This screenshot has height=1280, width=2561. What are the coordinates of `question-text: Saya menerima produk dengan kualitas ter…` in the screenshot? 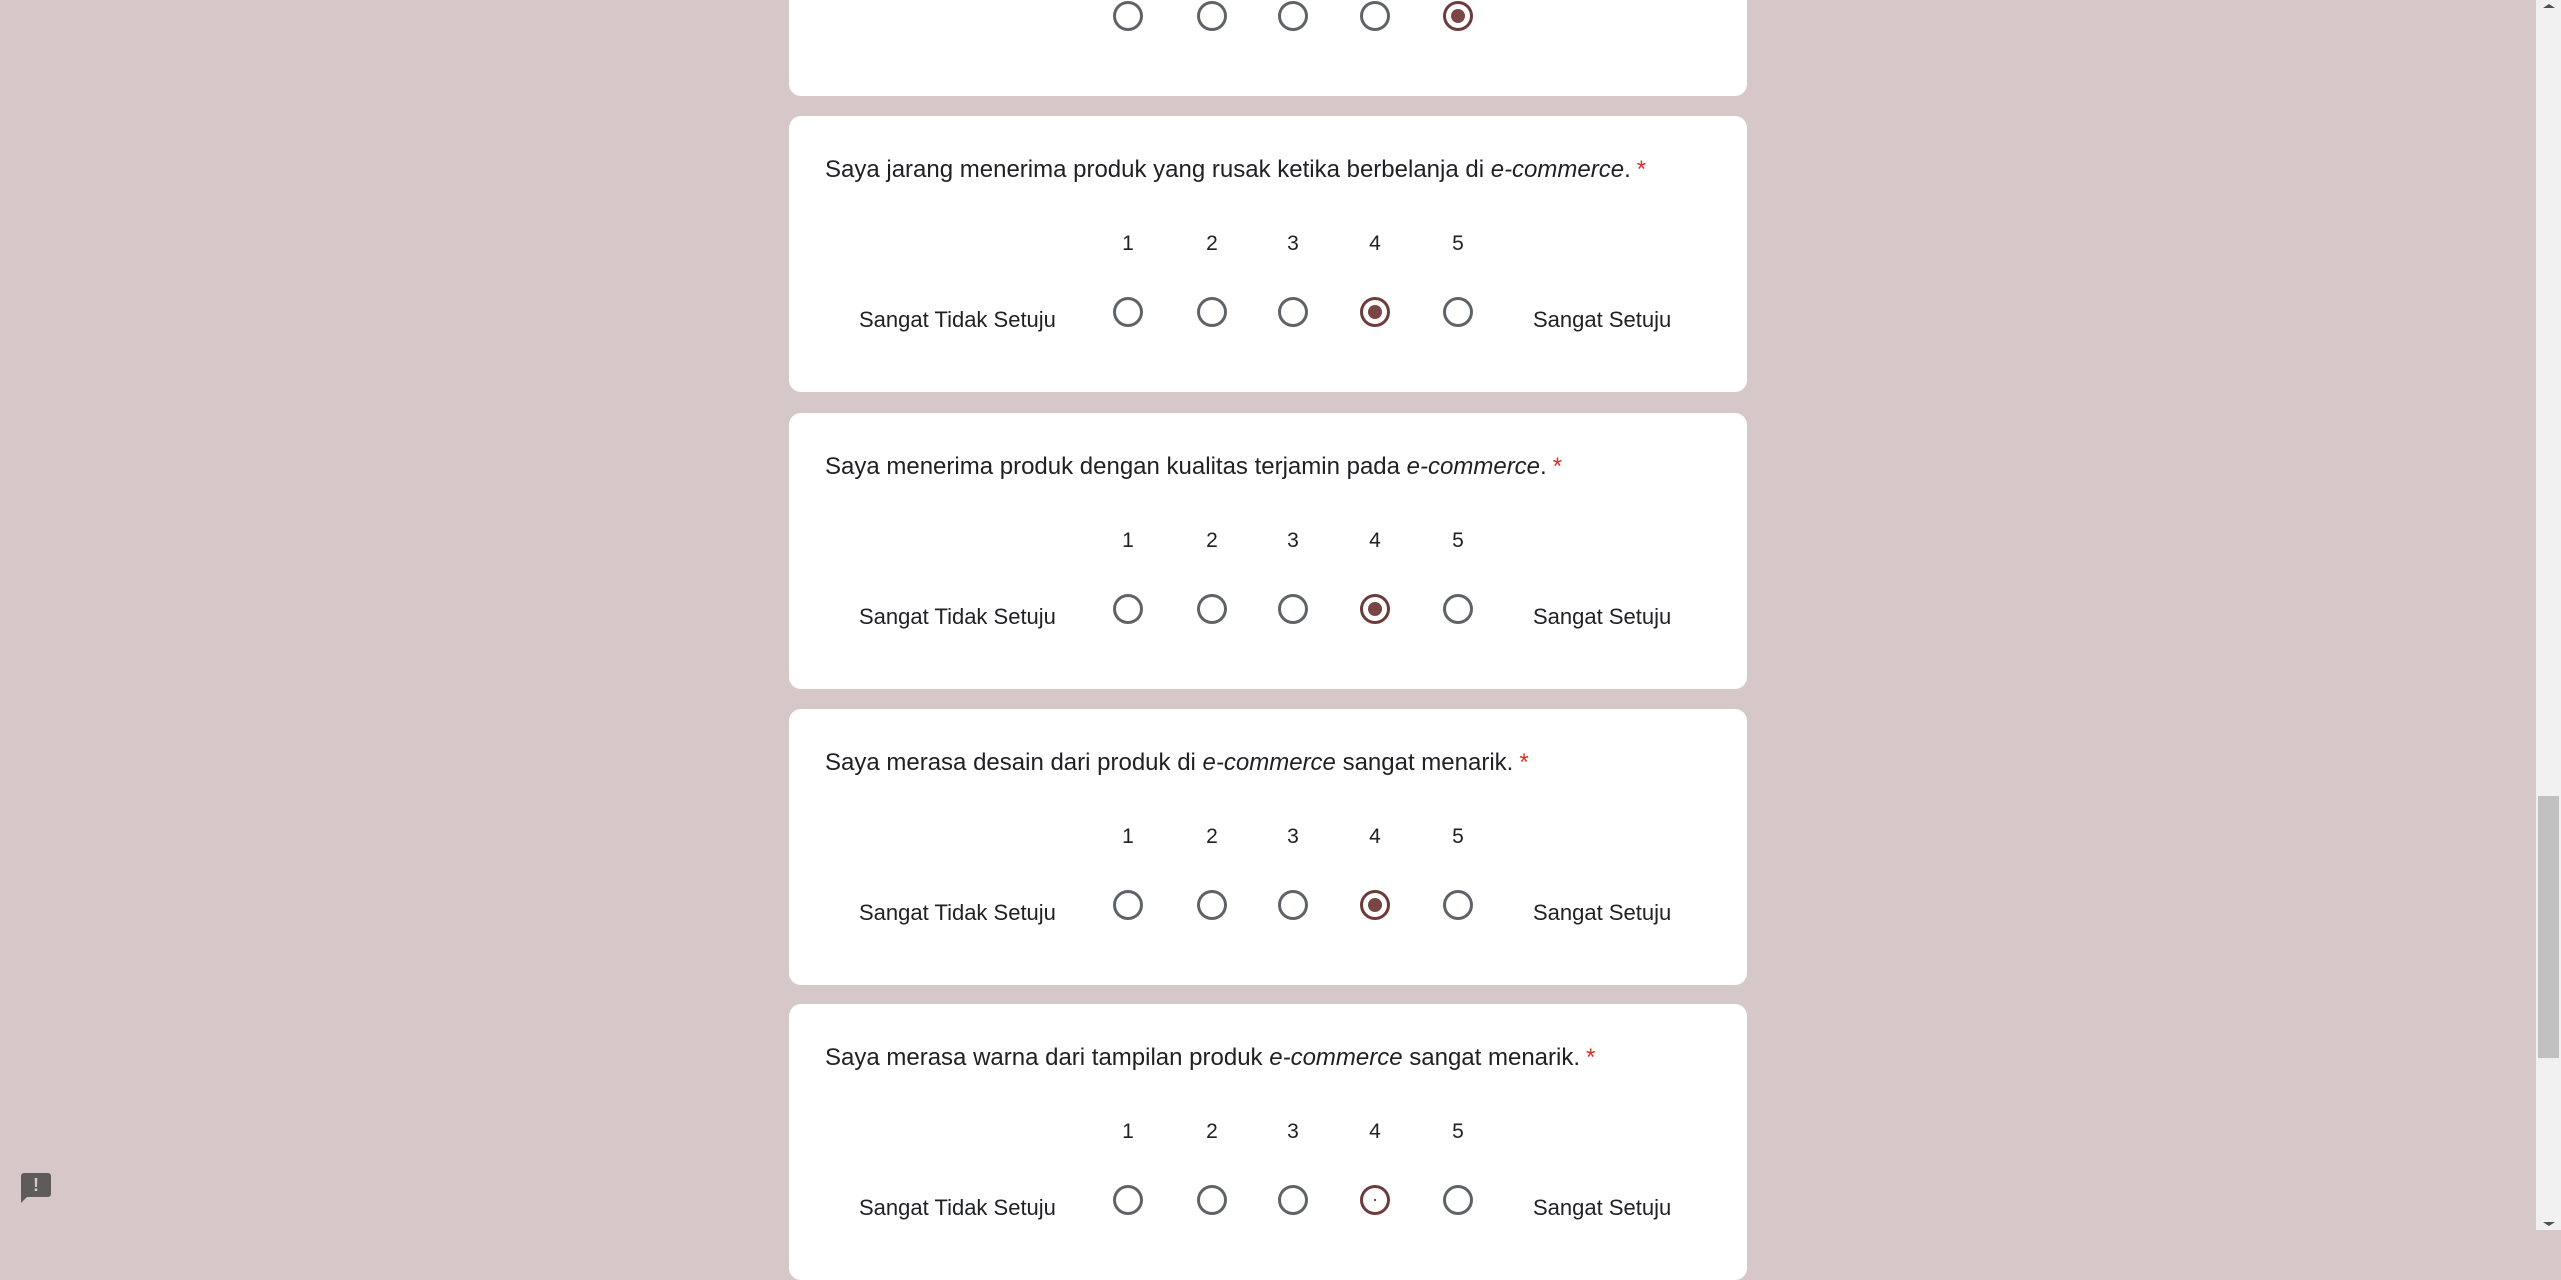 It's located at (1116, 466).